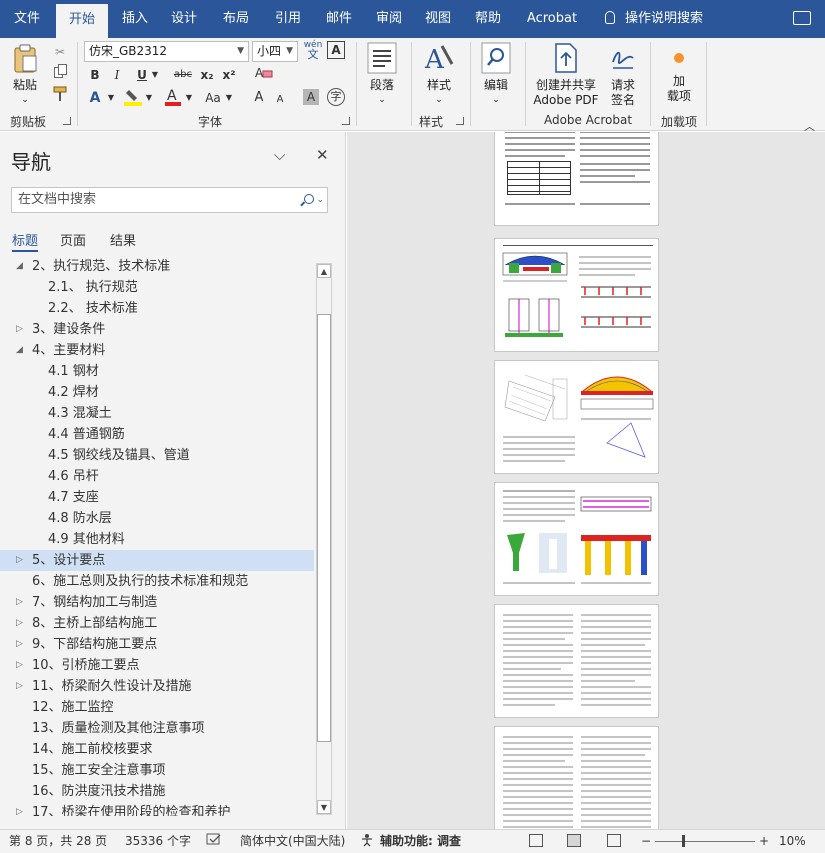 This screenshot has height=853, width=825. Describe the element at coordinates (552, 19) in the screenshot. I see `ribbon-tab: Acrobat` at that location.